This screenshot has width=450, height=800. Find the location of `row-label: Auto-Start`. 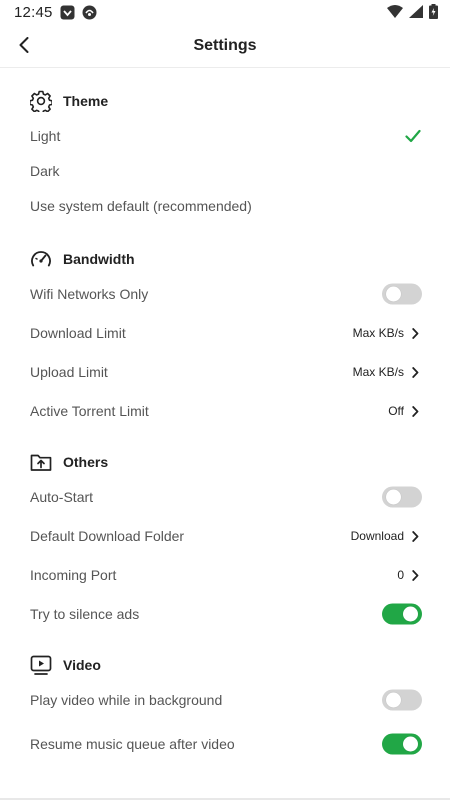

row-label: Auto-Start is located at coordinates (62, 497).